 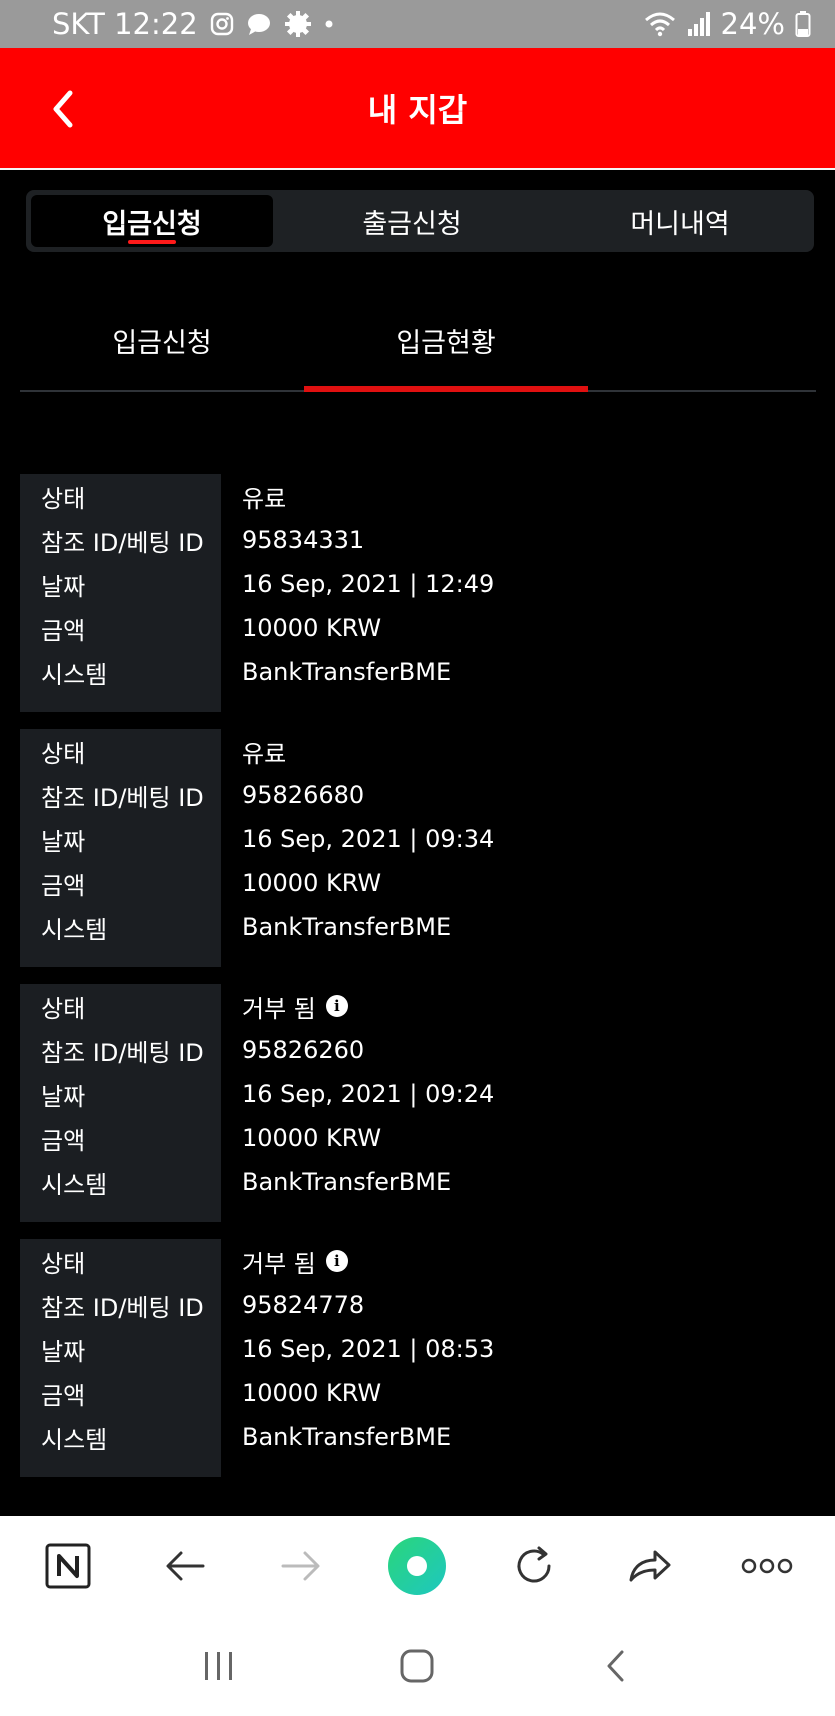 I want to click on browser-forward-button, so click(x=301, y=1566).